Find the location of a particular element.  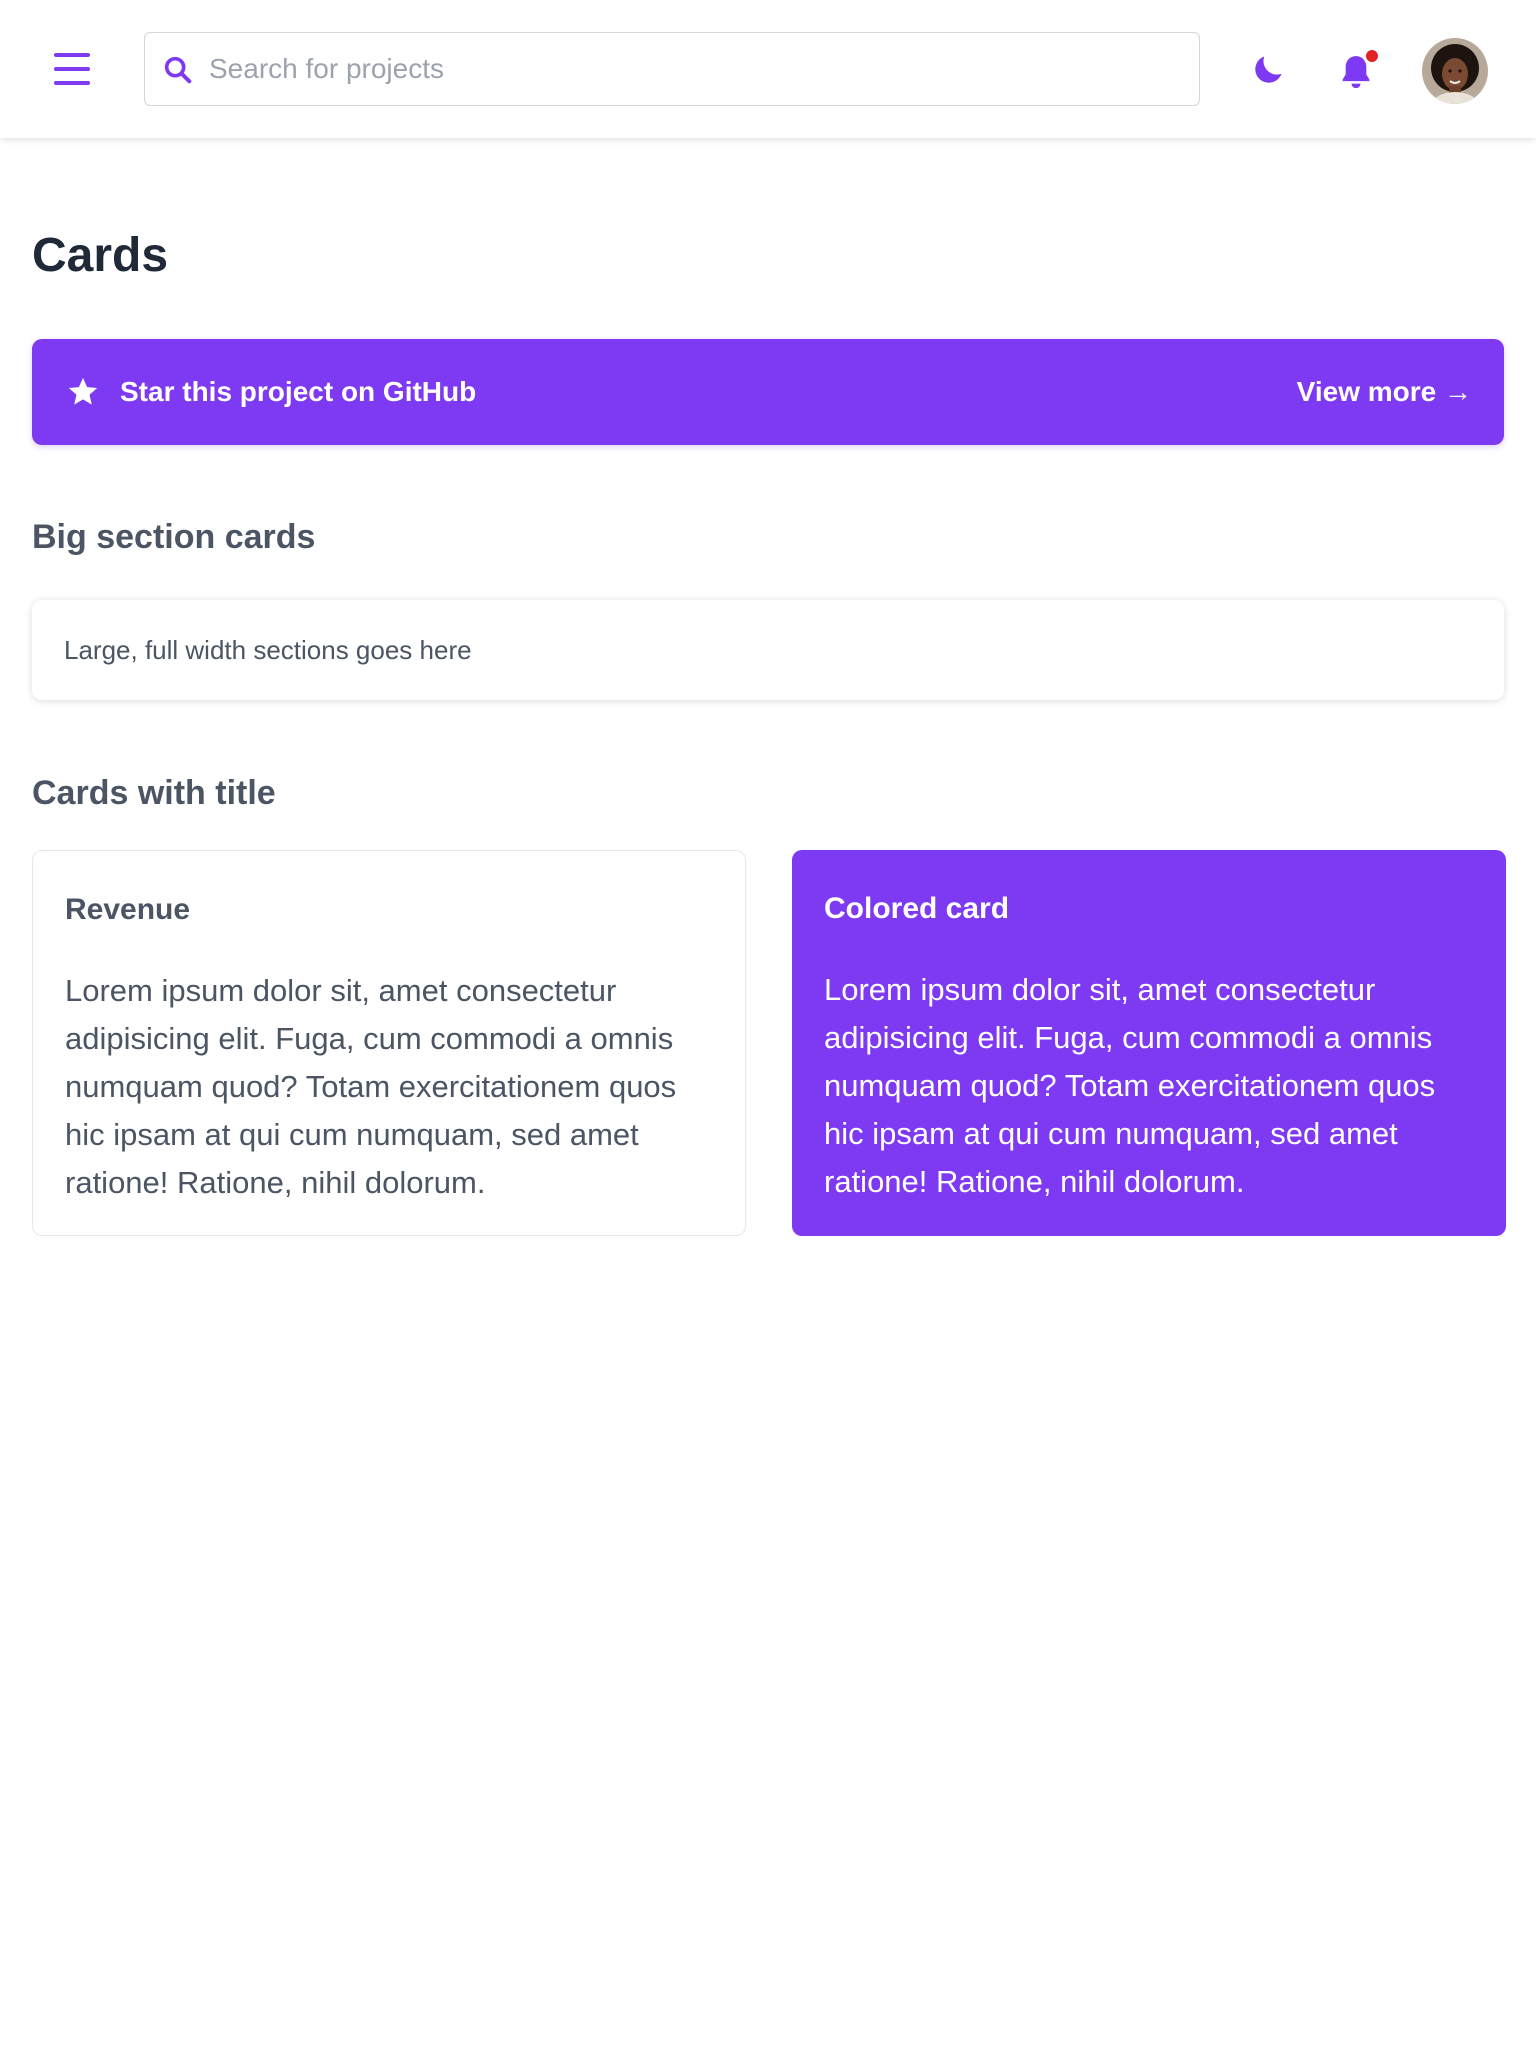

page-title: Cards is located at coordinates (100, 255).